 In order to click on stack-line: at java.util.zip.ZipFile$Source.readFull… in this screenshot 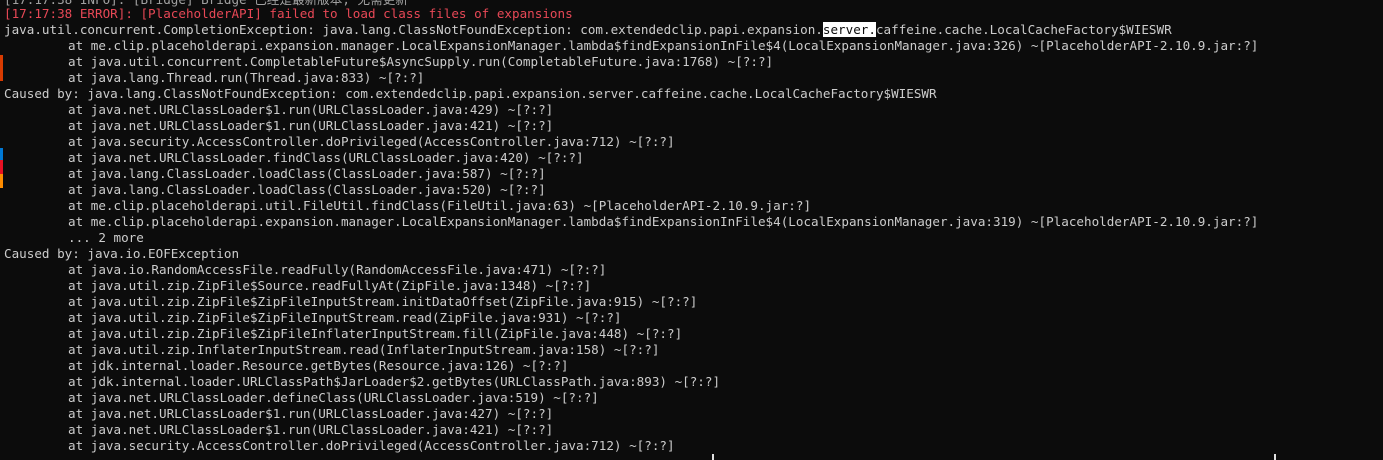, I will do `click(330, 285)`.